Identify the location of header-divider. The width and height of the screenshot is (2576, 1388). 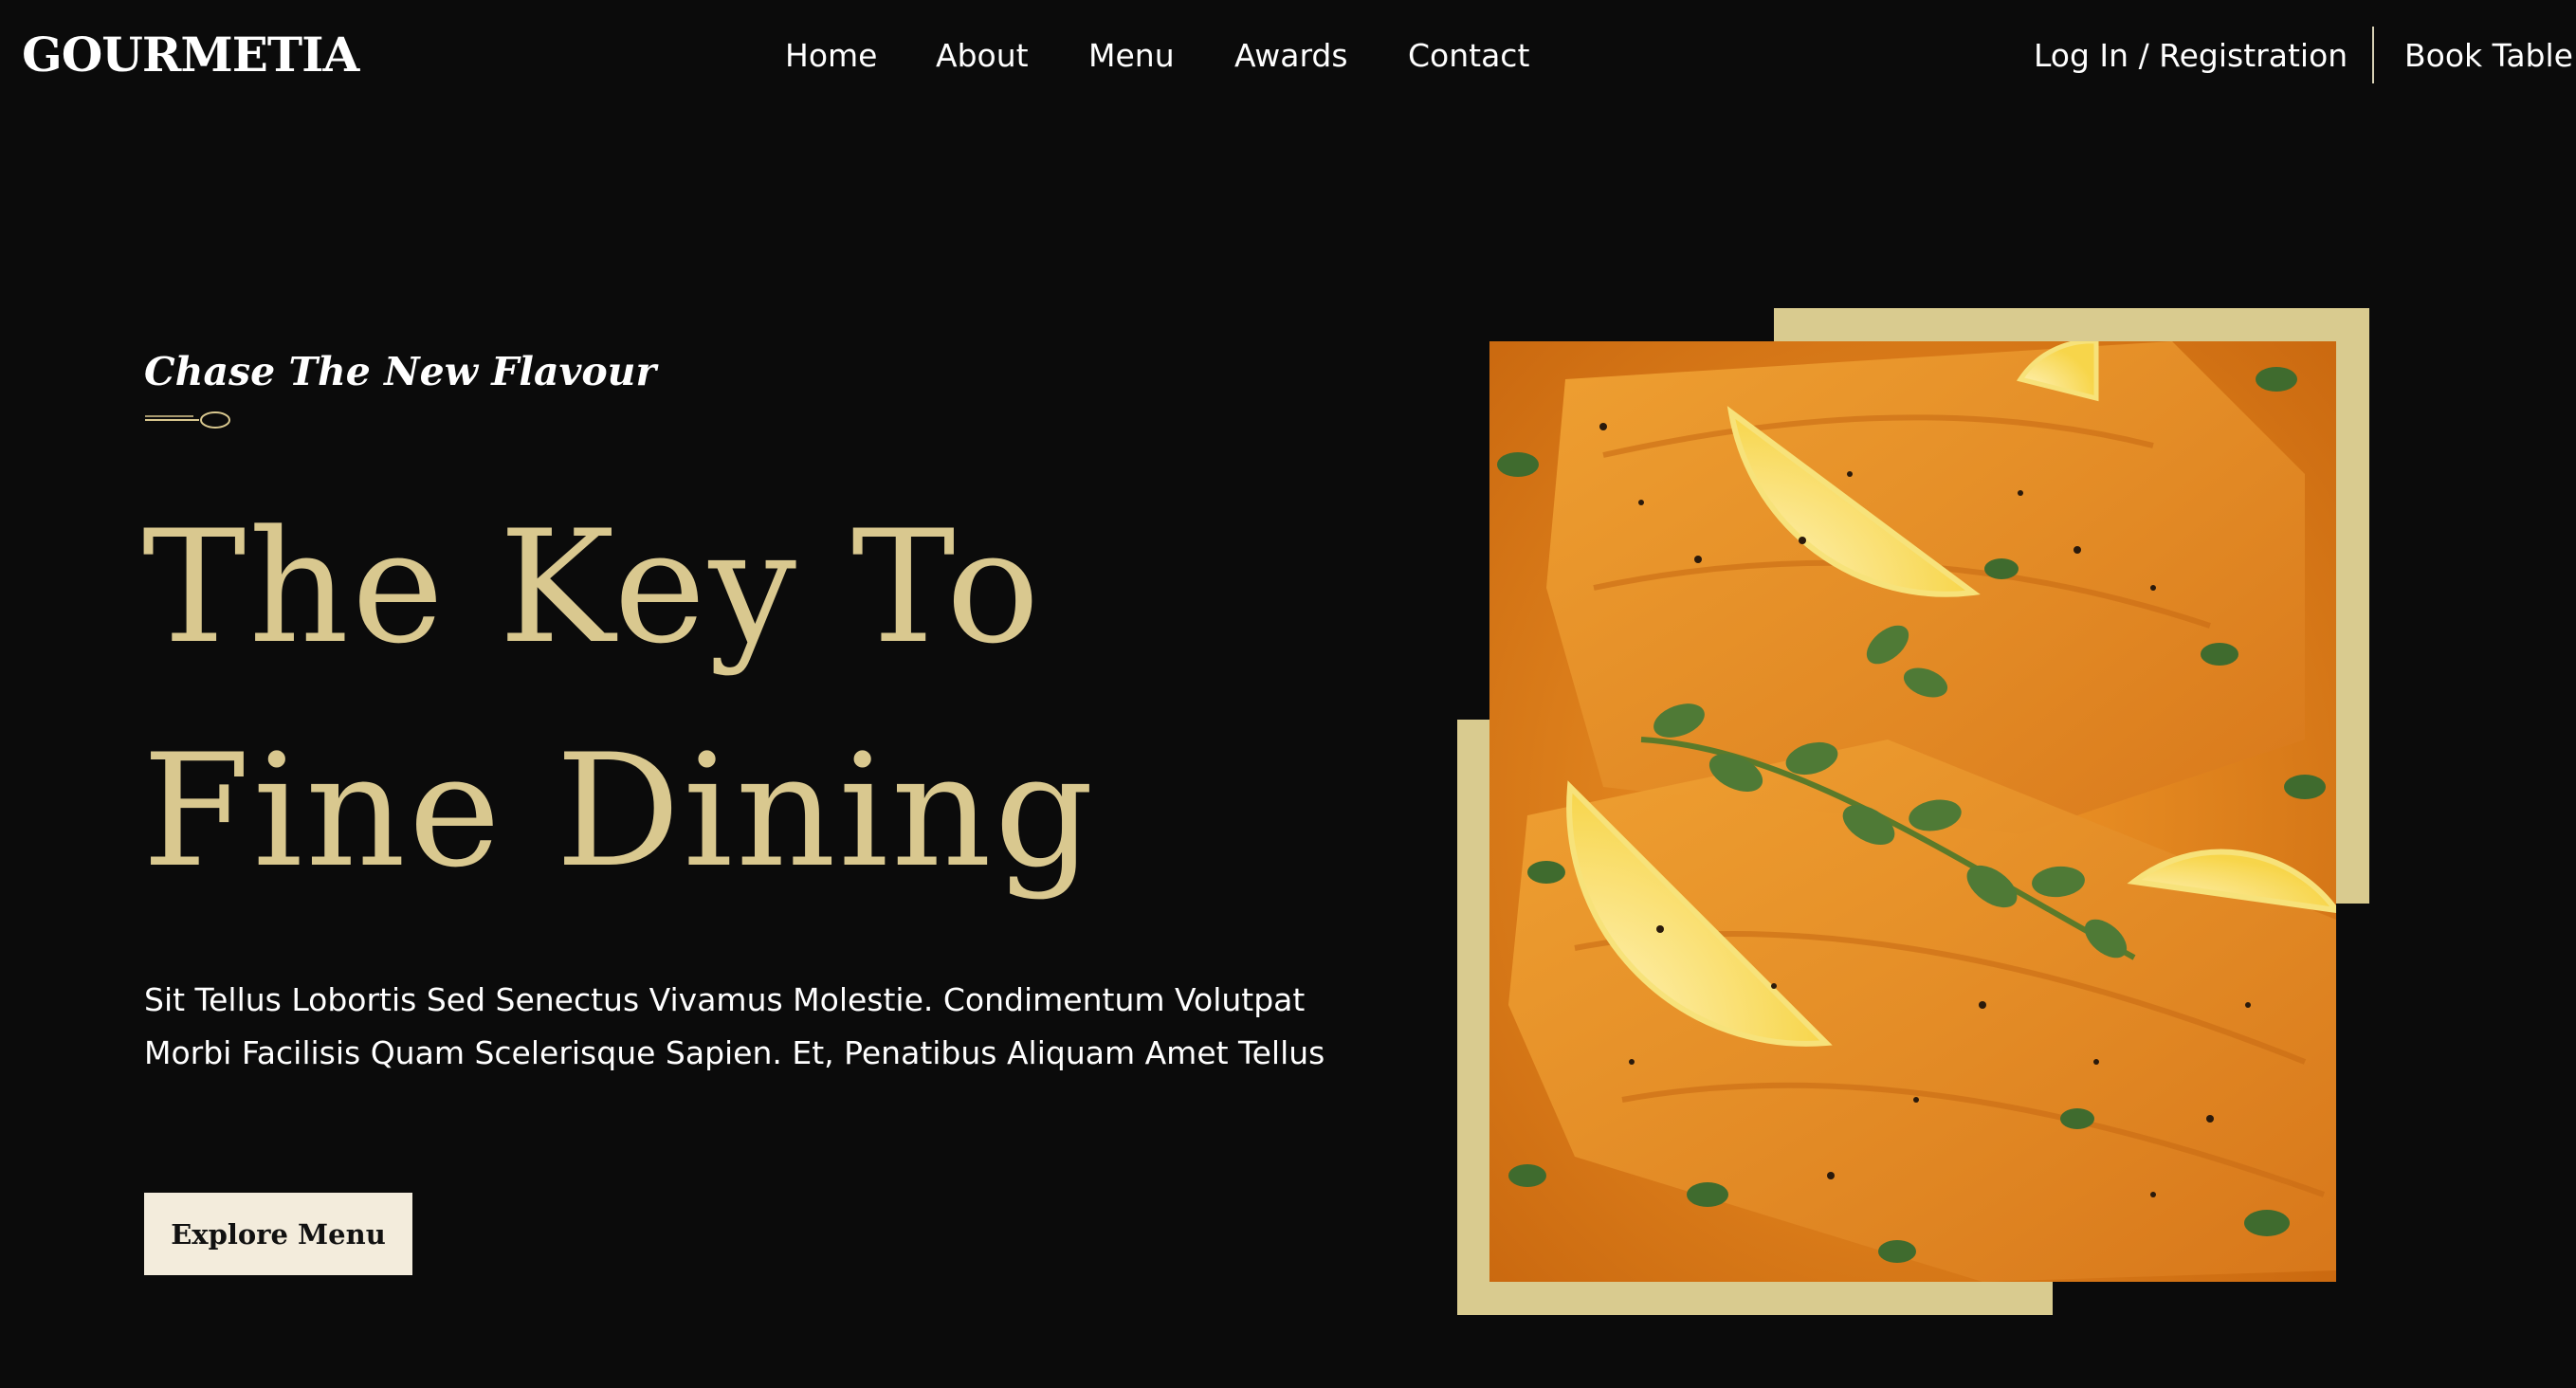
(2373, 55).